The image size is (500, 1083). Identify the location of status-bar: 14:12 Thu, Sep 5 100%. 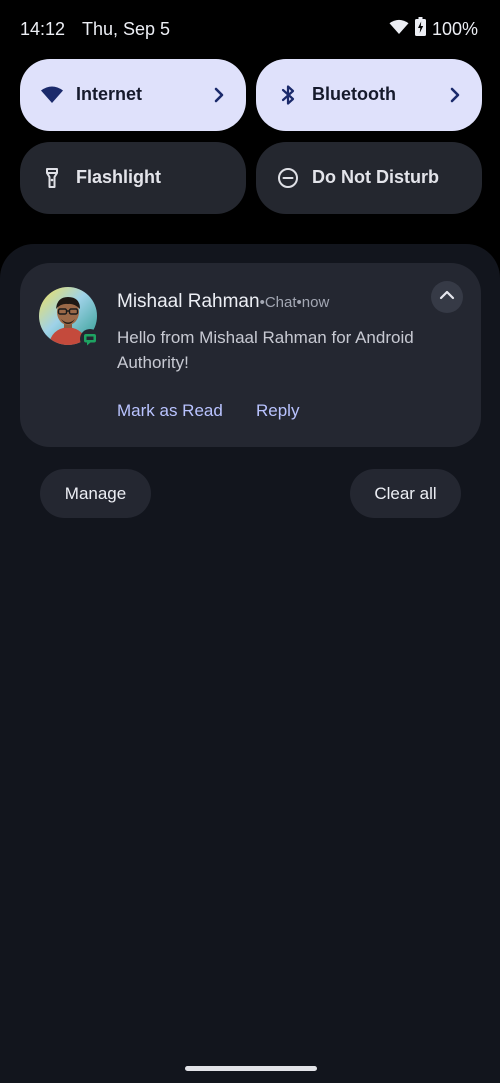
(250, 29).